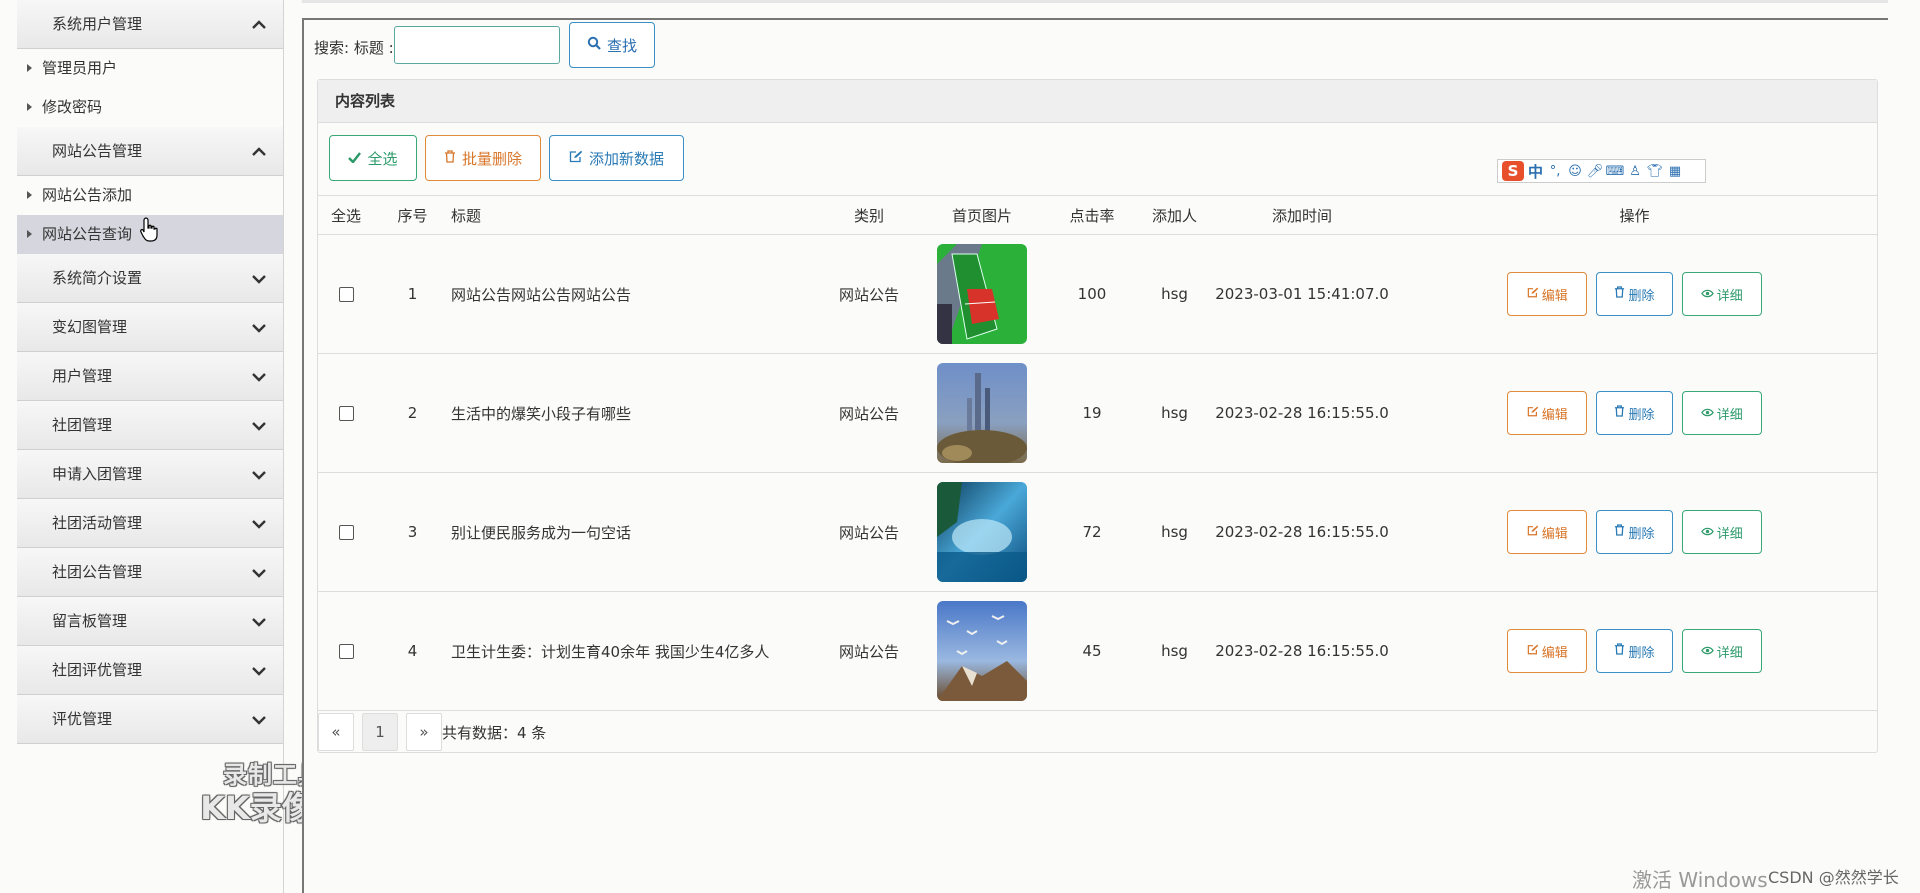 The height and width of the screenshot is (893, 1920). What do you see at coordinates (150, 278) in the screenshot?
I see `sidebar-group-intro: 系统简介设置` at bounding box center [150, 278].